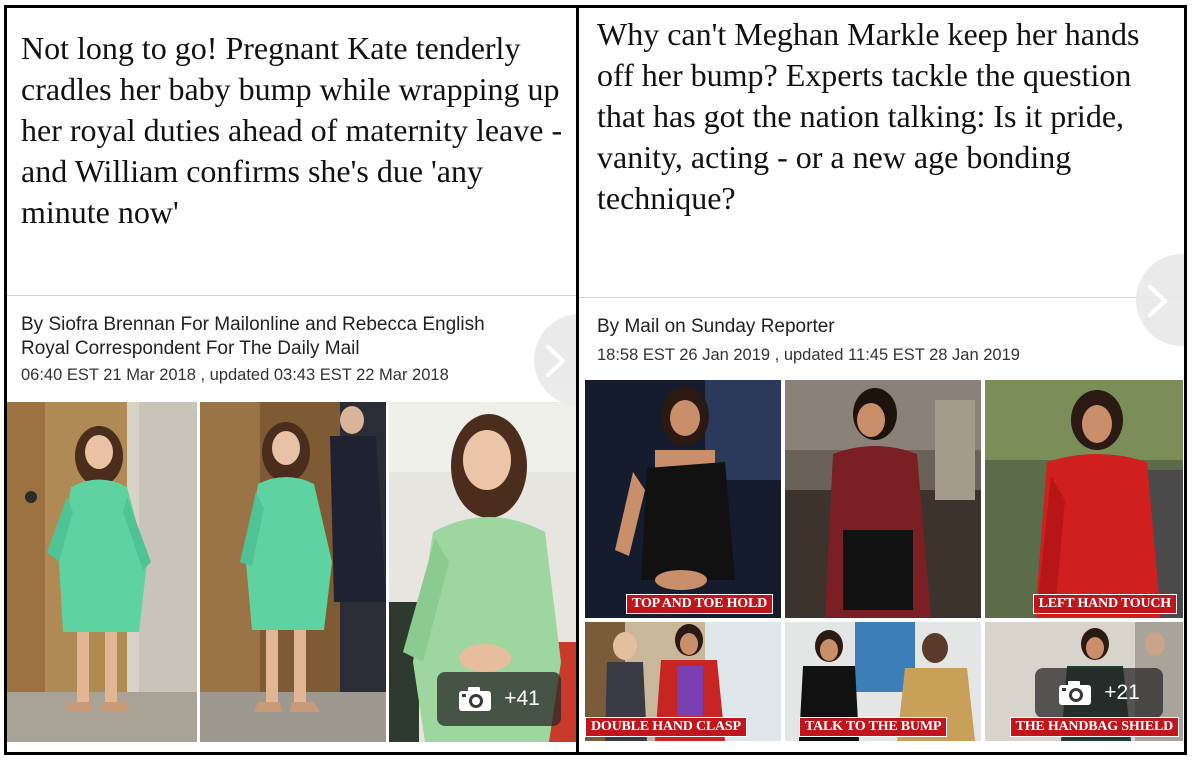 The width and height of the screenshot is (1200, 766). I want to click on photo-kate-closeup: +41, so click(482, 572).